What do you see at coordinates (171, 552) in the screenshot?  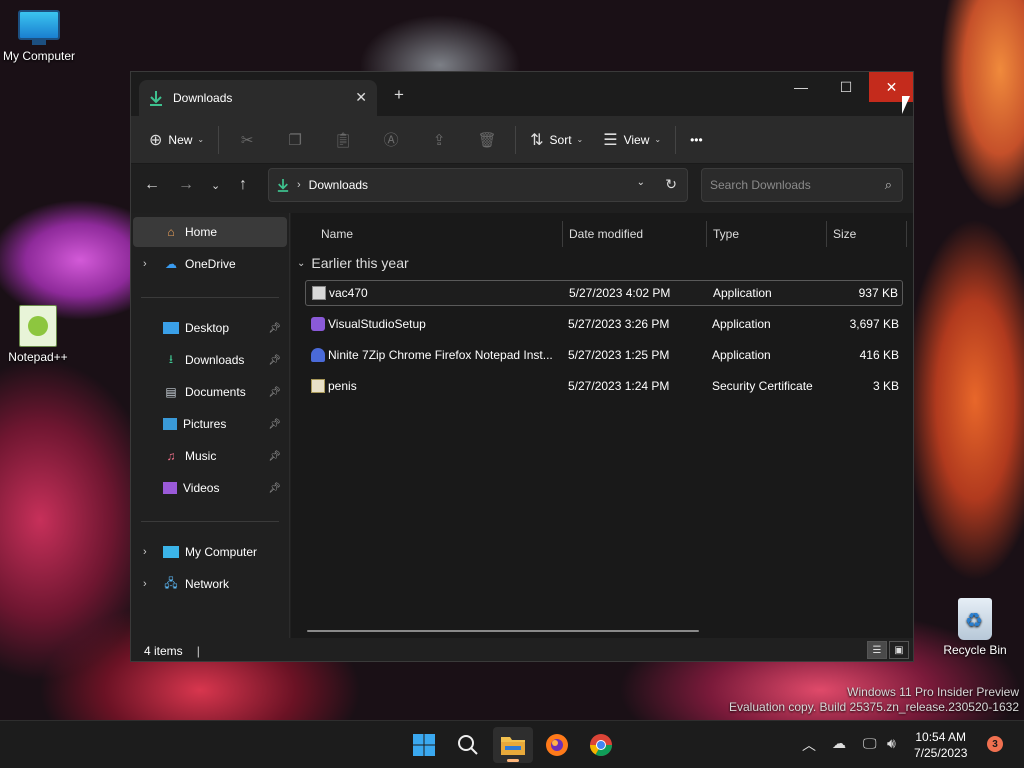 I see `computer-icon` at bounding box center [171, 552].